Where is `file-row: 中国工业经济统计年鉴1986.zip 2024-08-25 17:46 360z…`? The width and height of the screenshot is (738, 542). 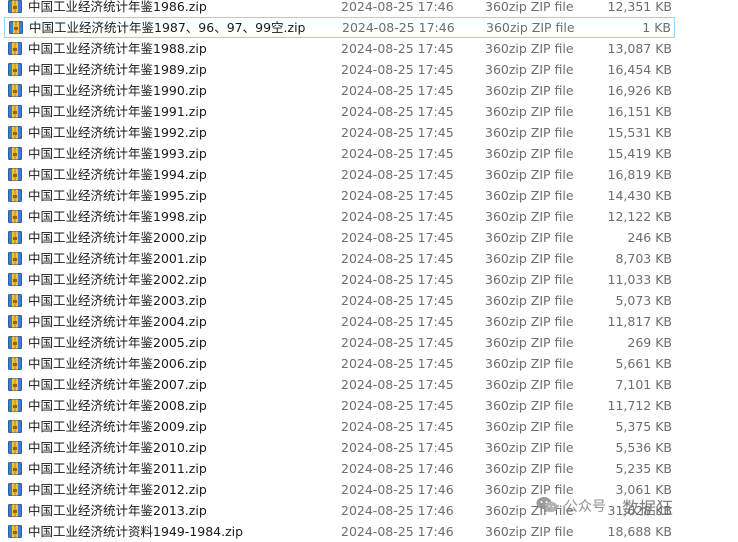
file-row: 中国工业经济统计年鉴1986.zip 2024-08-25 17:46 360z… is located at coordinates (369, 8).